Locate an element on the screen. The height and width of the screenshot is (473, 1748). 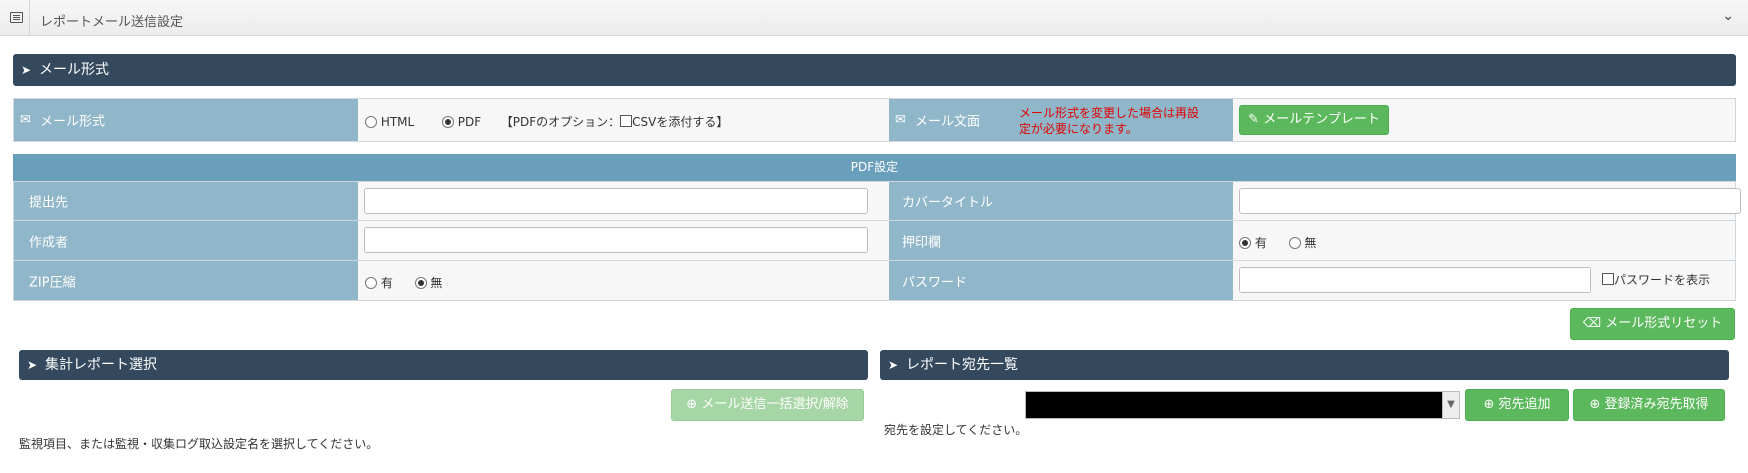
author-label: 作成者 is located at coordinates (49, 242).